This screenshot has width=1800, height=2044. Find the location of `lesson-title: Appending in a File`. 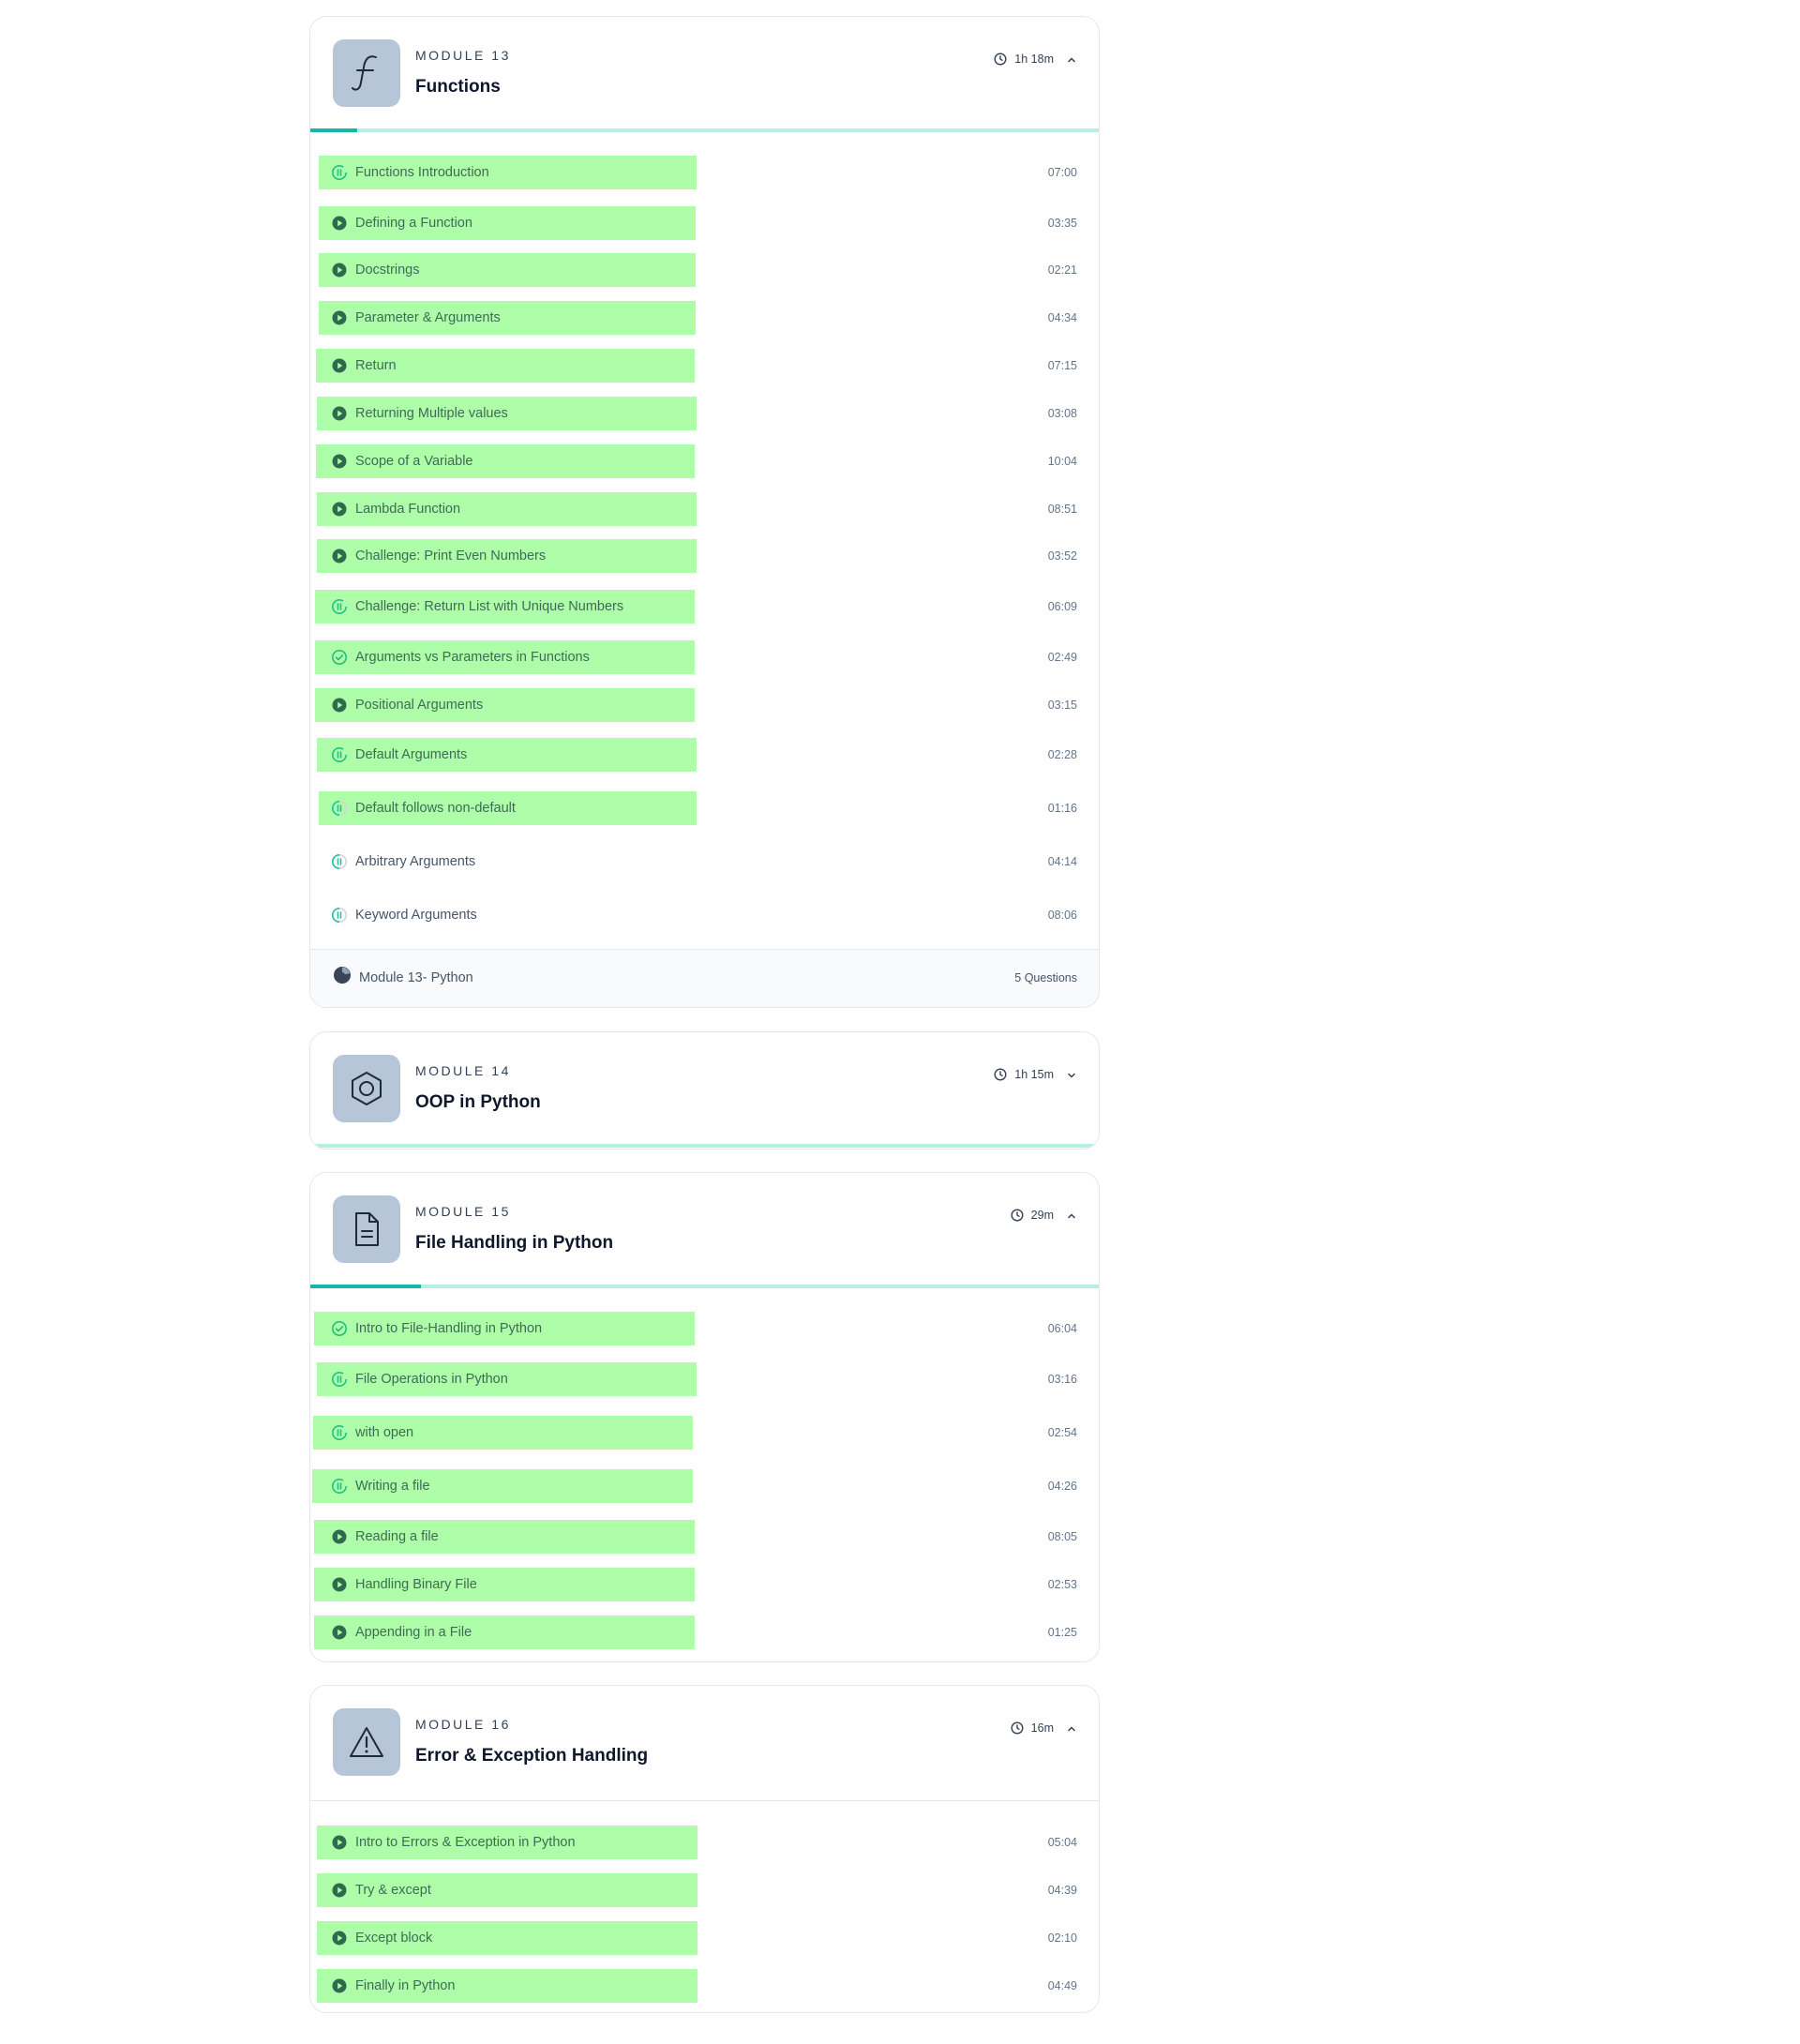

lesson-title: Appending in a File is located at coordinates (413, 1632).